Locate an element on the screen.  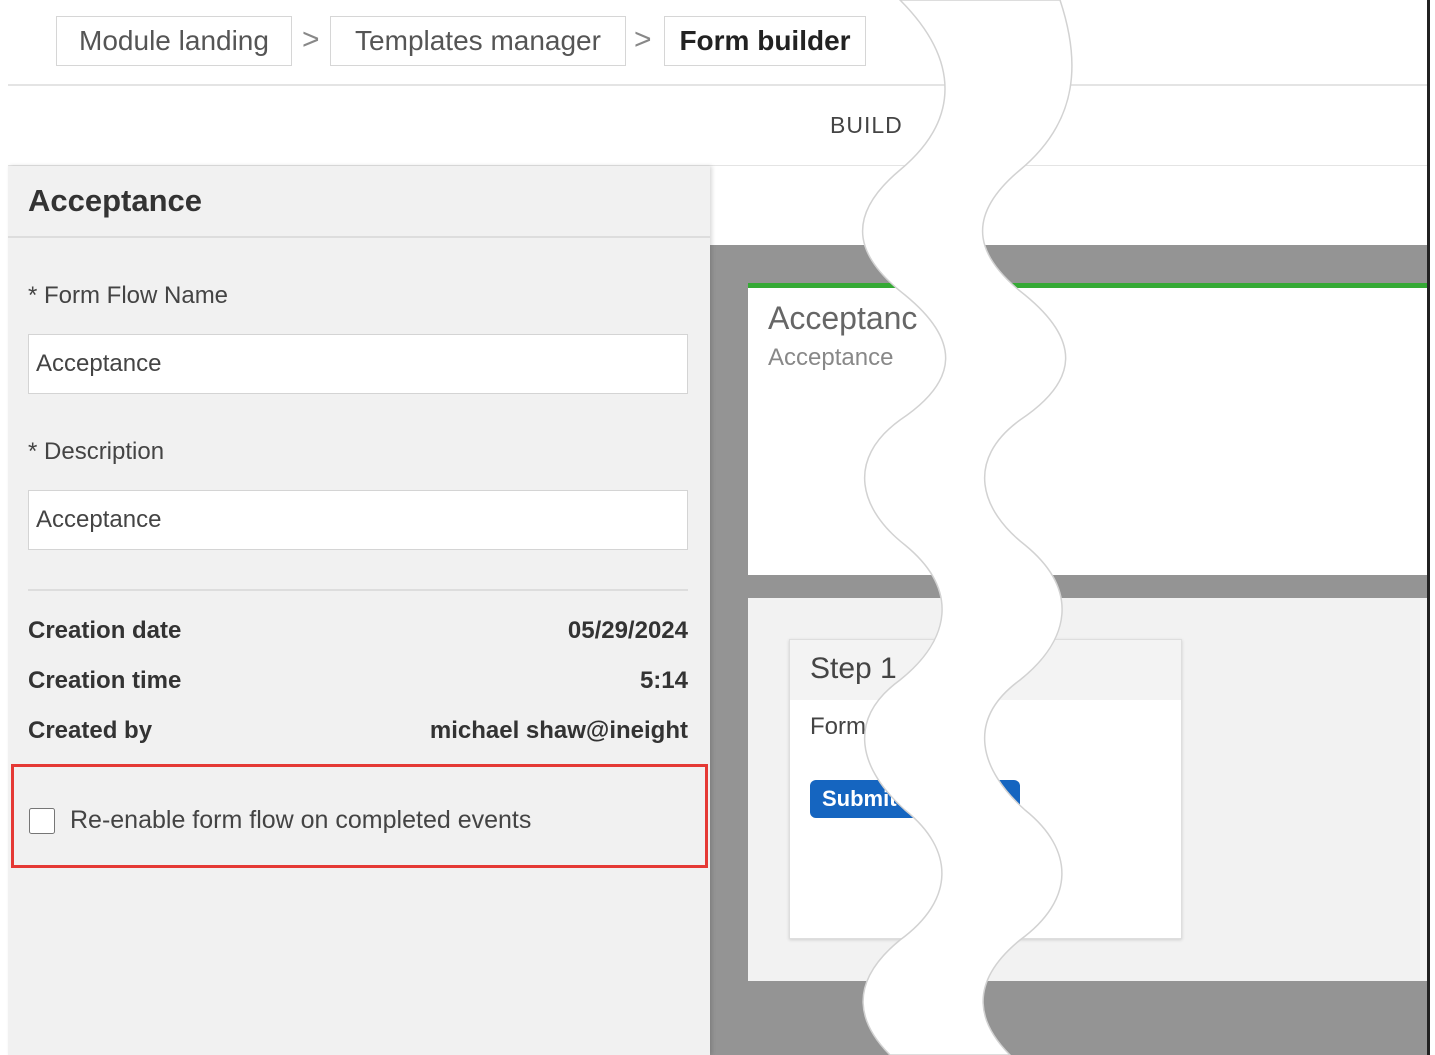
torn-edge-decoration is located at coordinates (967, 527).